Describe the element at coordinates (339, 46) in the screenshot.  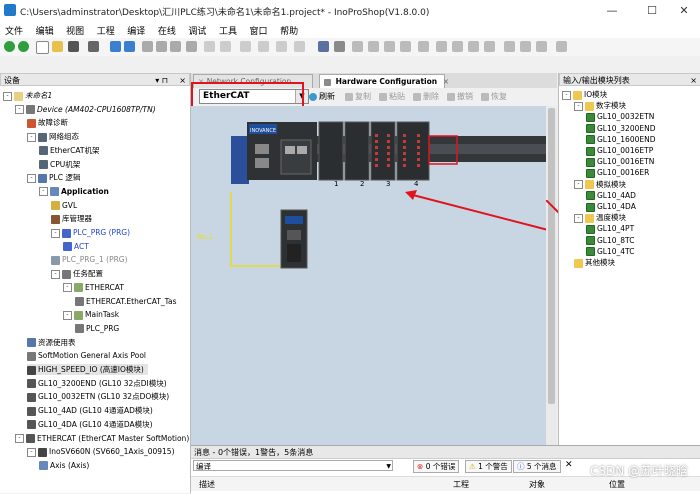
I see `settings-icon` at that location.